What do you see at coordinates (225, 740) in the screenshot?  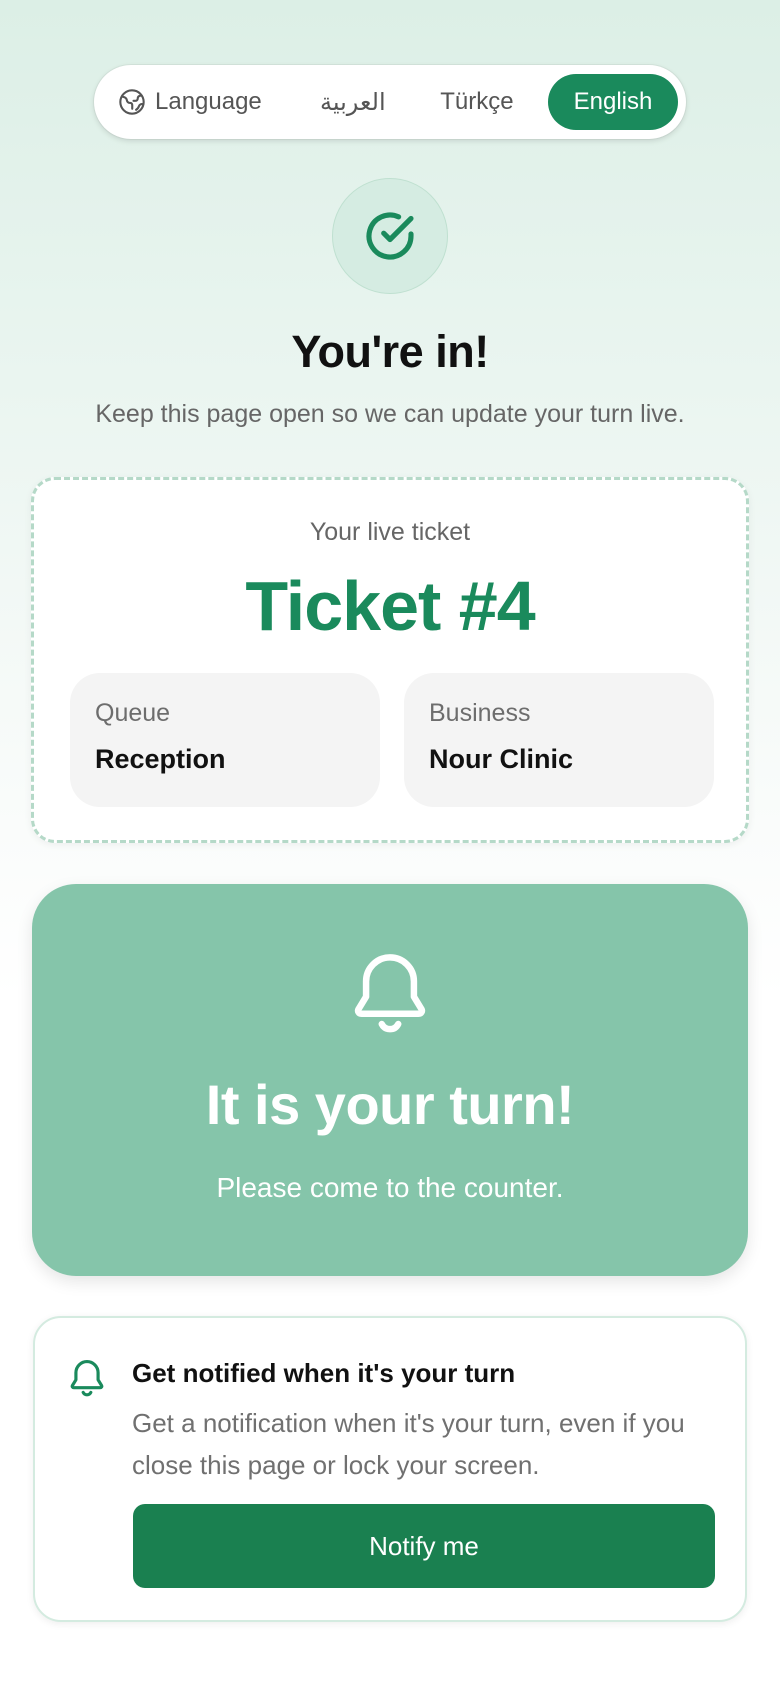 I see `queue-info: Queue Reception` at bounding box center [225, 740].